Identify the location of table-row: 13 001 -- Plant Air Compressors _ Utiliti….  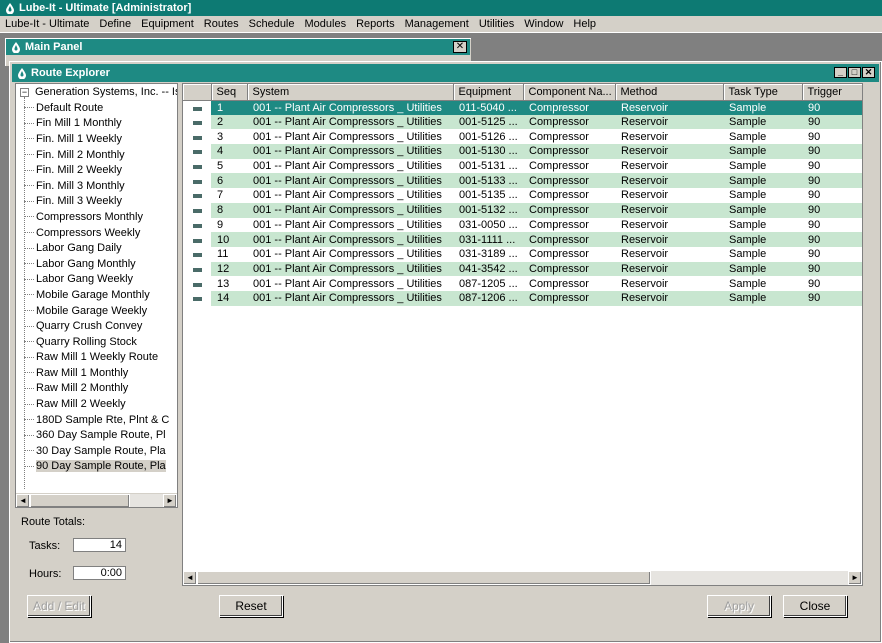
(522, 283).